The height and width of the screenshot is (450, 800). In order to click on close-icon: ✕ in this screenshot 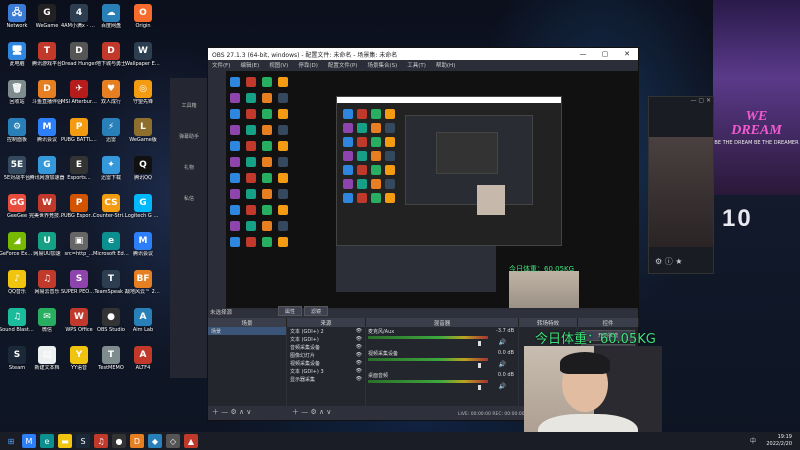, I will do `click(627, 54)`.